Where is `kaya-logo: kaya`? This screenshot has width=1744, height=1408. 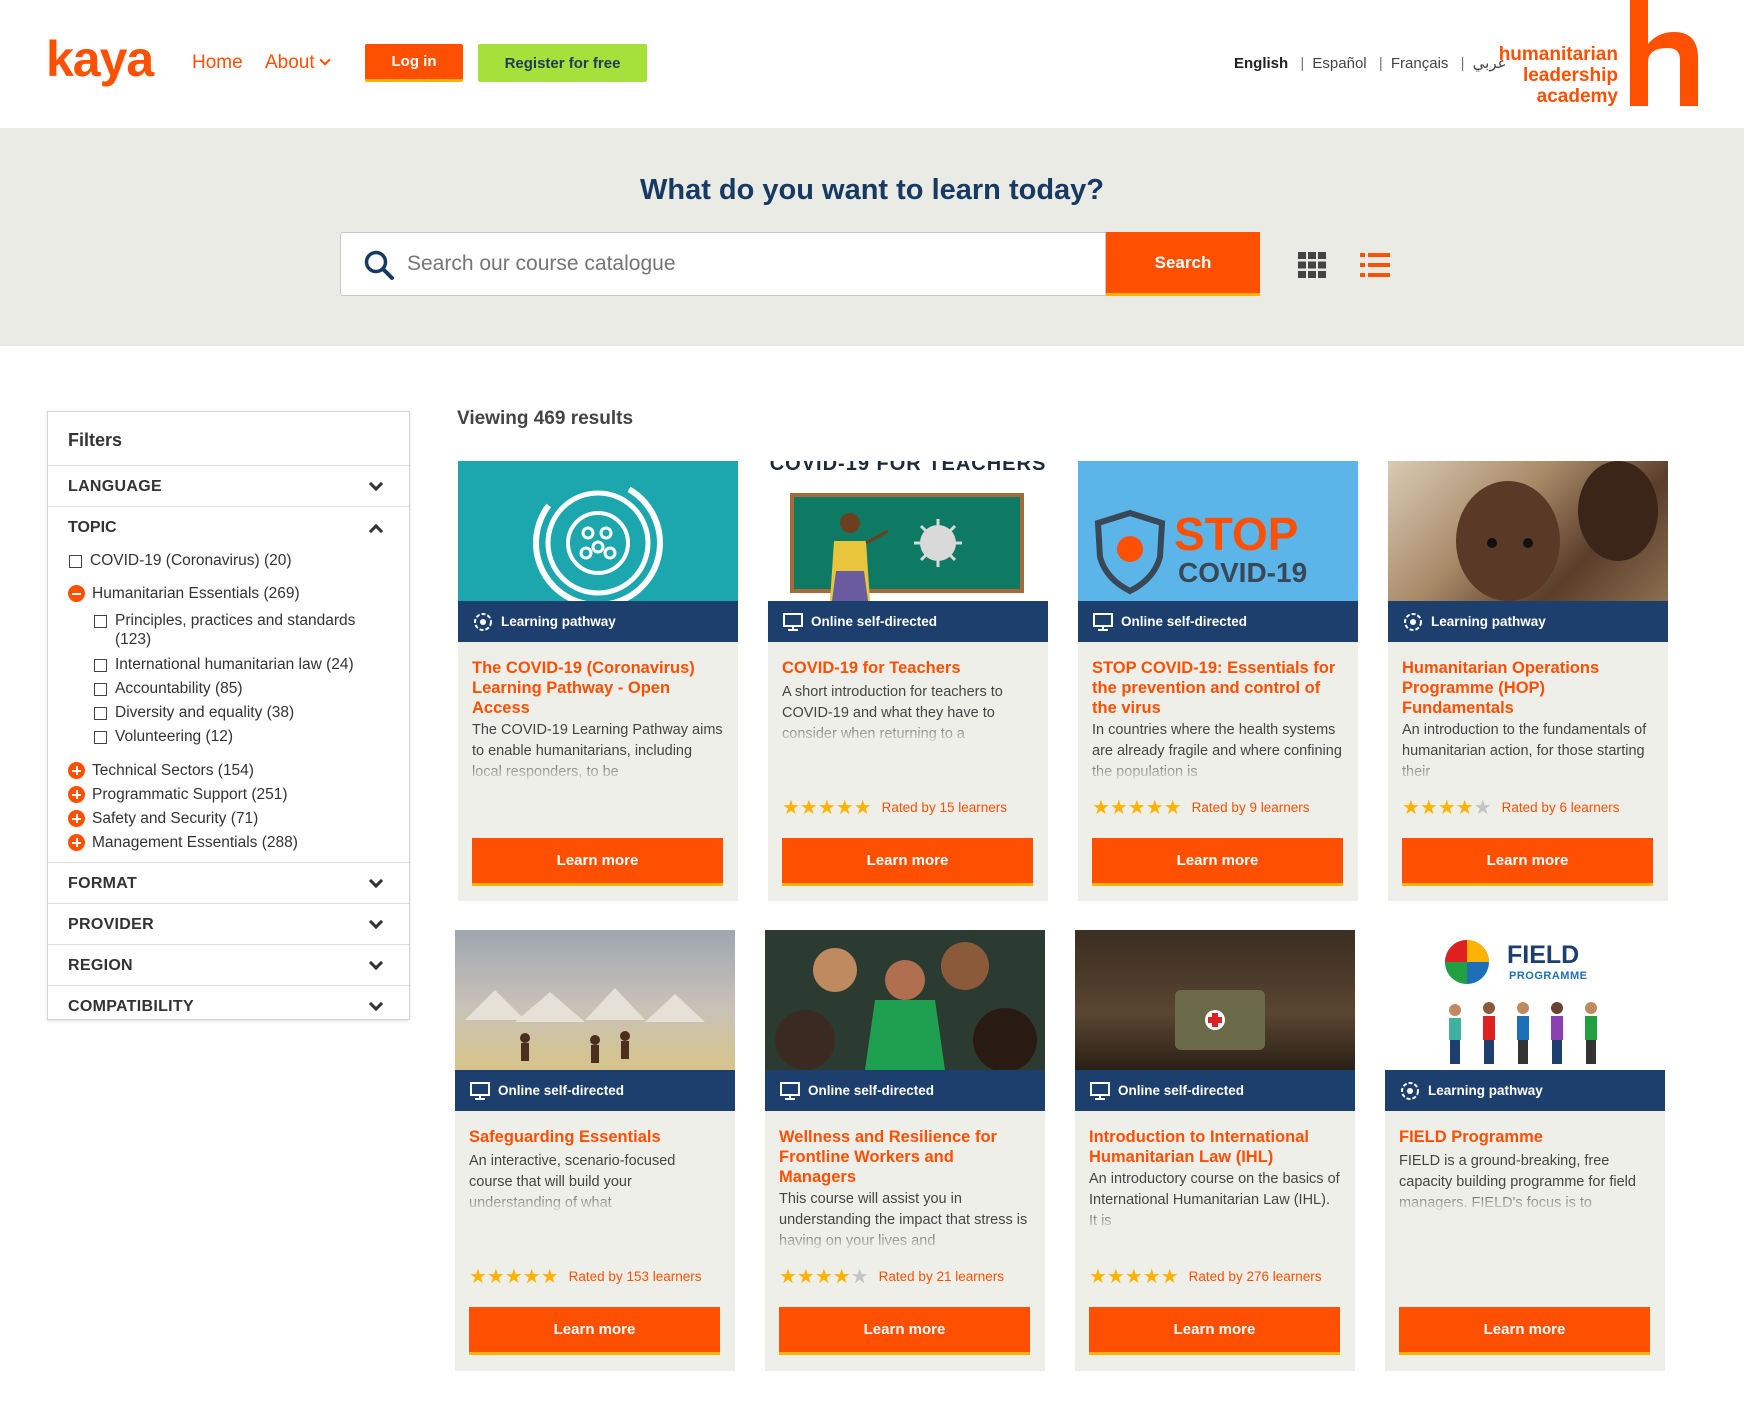
kaya-logo: kaya is located at coordinates (100, 59).